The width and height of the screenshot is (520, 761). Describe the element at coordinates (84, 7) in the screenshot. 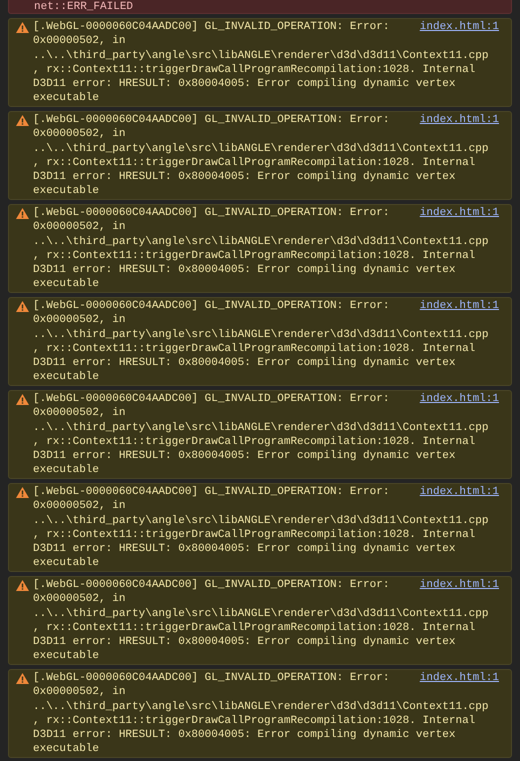

I see `error-text: net::ERR_FAILED` at that location.